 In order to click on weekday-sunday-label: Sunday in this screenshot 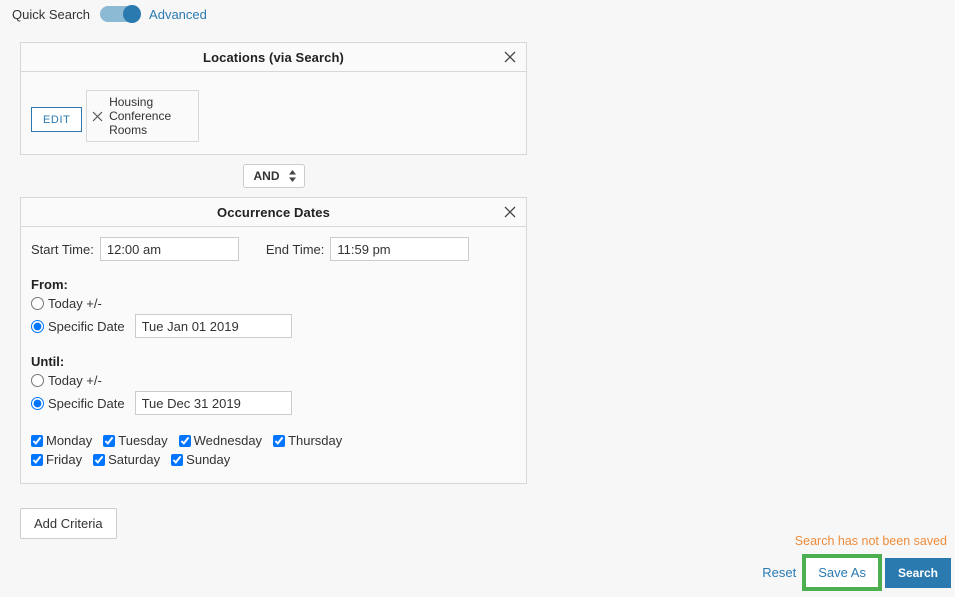, I will do `click(208, 459)`.